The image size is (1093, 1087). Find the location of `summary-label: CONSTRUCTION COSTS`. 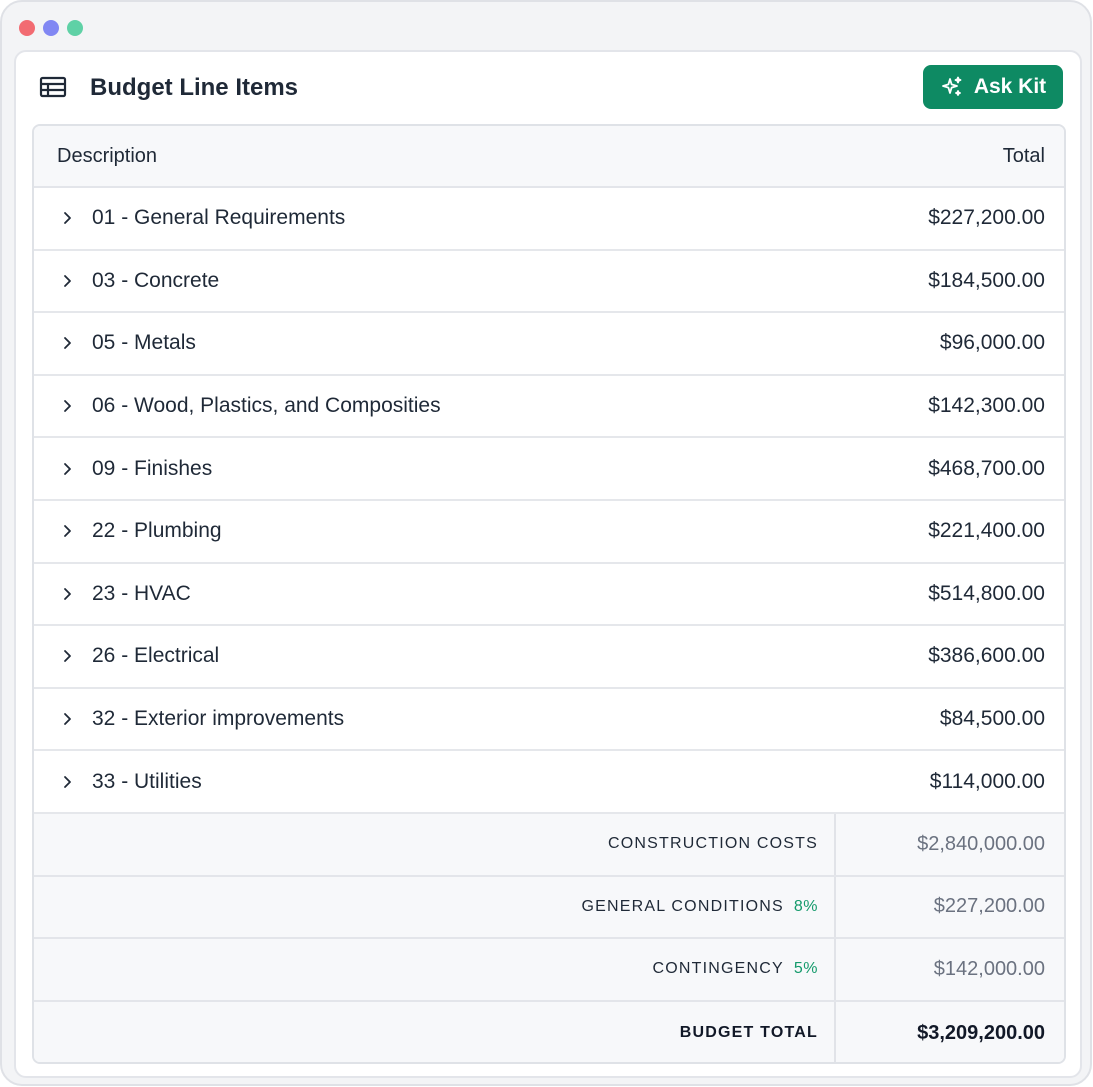

summary-label: CONSTRUCTION COSTS is located at coordinates (712, 844).